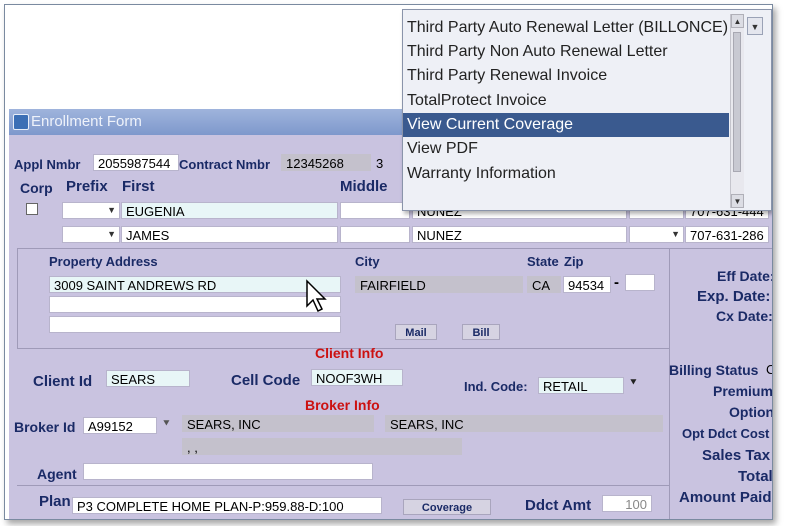 The height and width of the screenshot is (526, 787). I want to click on billing-status-value: C, so click(769, 369).